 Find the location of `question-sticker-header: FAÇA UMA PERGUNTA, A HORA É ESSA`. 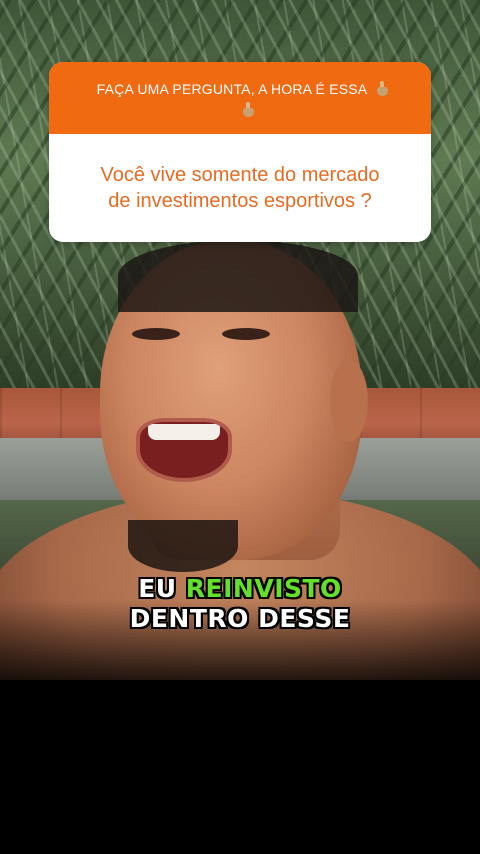

question-sticker-header: FAÇA UMA PERGUNTA, A HORA É ESSA is located at coordinates (240, 98).